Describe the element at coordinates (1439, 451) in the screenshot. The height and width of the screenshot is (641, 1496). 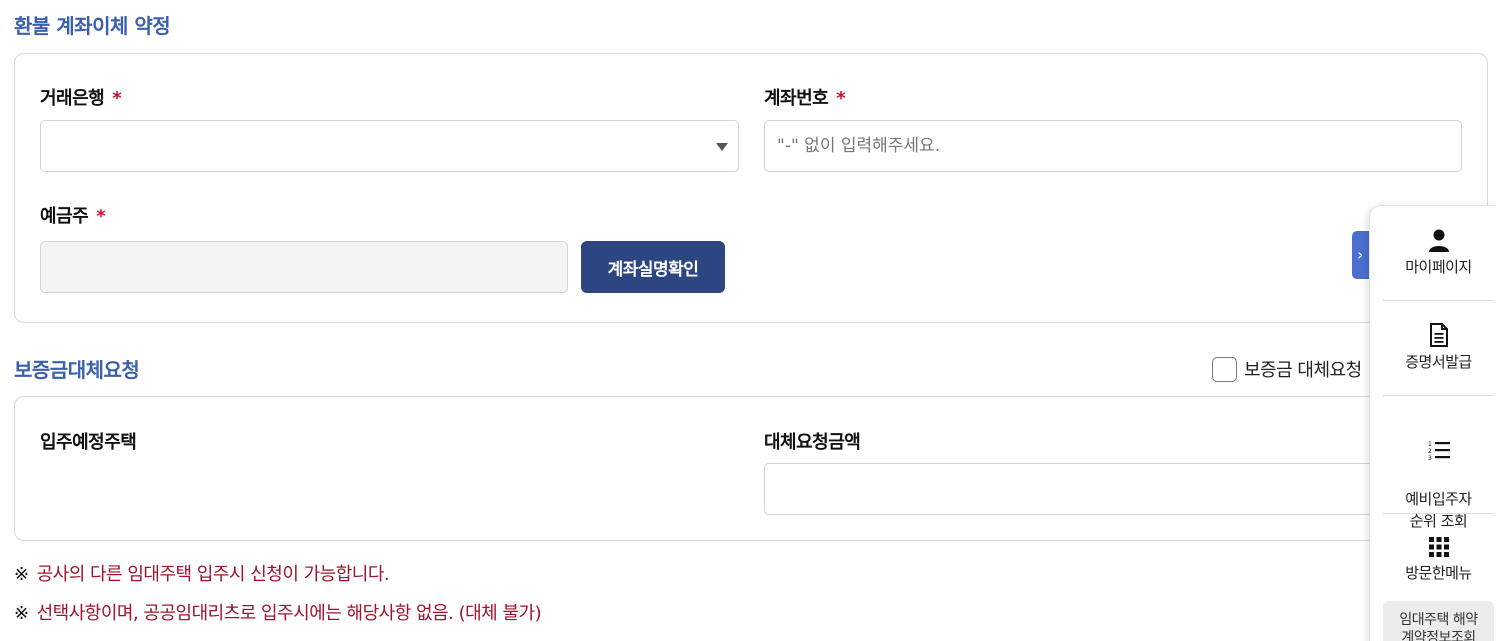
I see `numbered-list-icon: 1 2 3` at that location.